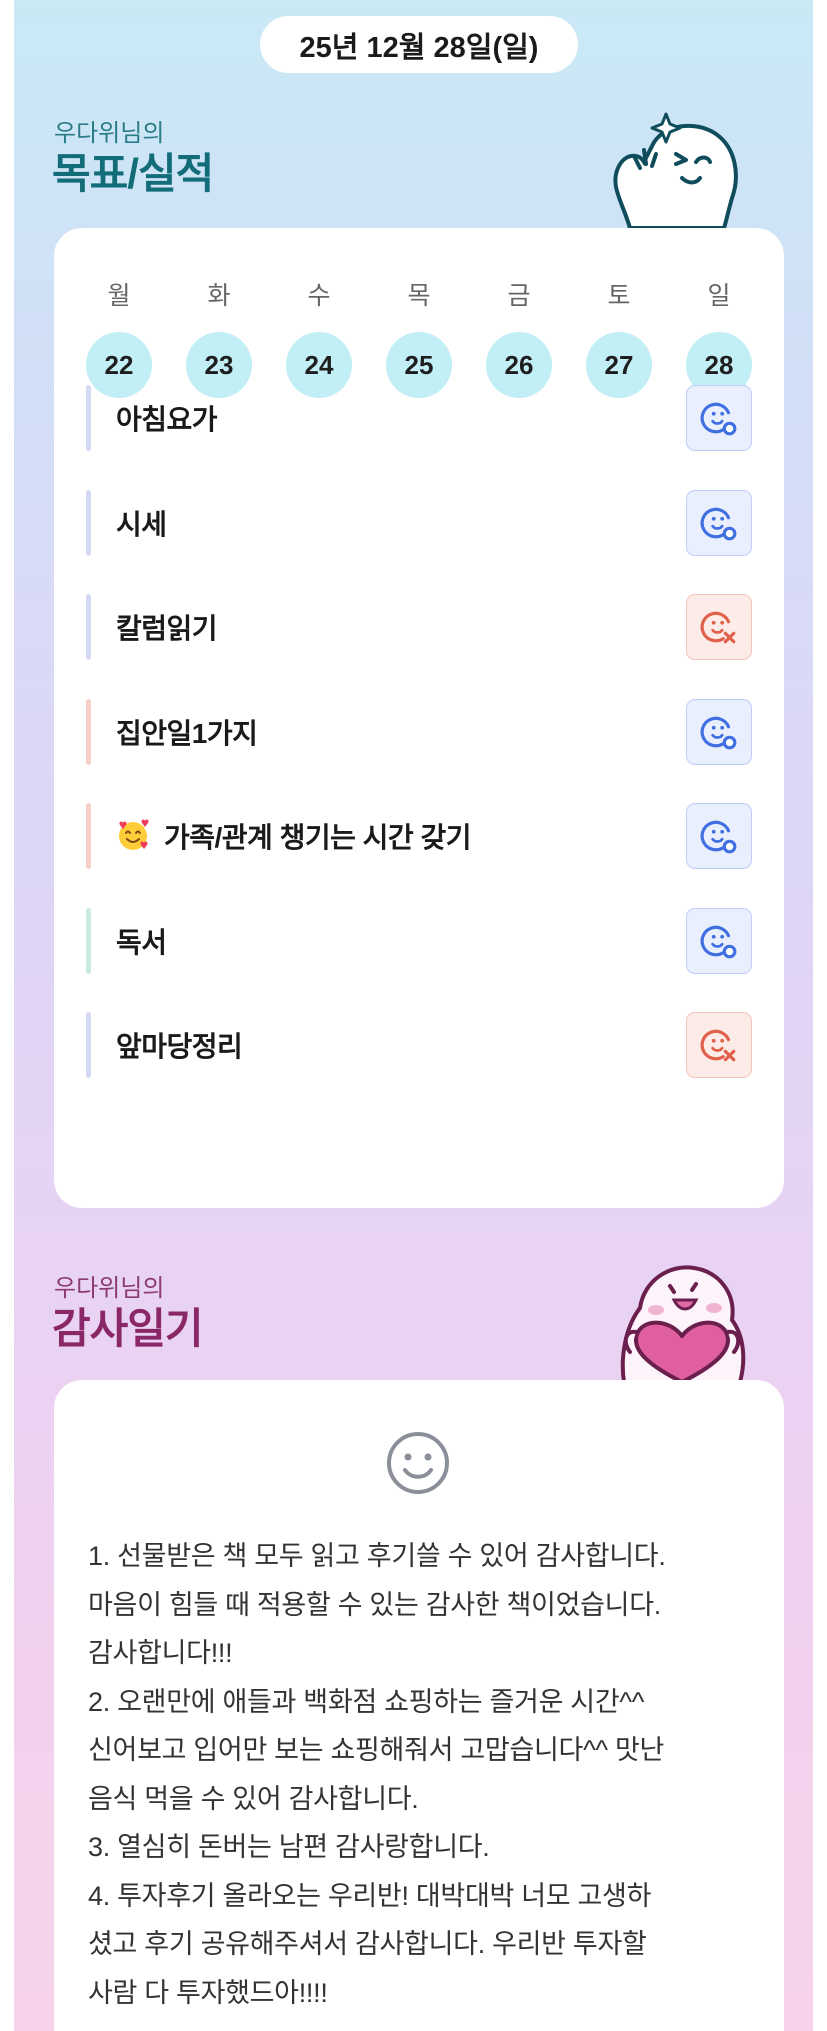 This screenshot has width=827, height=2031. What do you see at coordinates (133, 173) in the screenshot?
I see `goals-title: 목표/실적` at bounding box center [133, 173].